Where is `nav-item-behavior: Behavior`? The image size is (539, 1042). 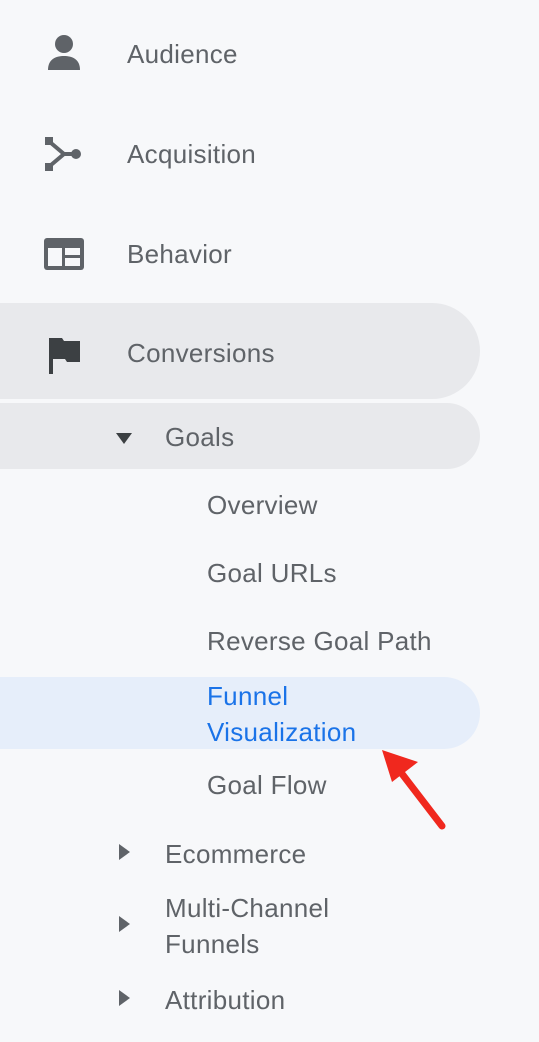 nav-item-behavior: Behavior is located at coordinates (240, 252).